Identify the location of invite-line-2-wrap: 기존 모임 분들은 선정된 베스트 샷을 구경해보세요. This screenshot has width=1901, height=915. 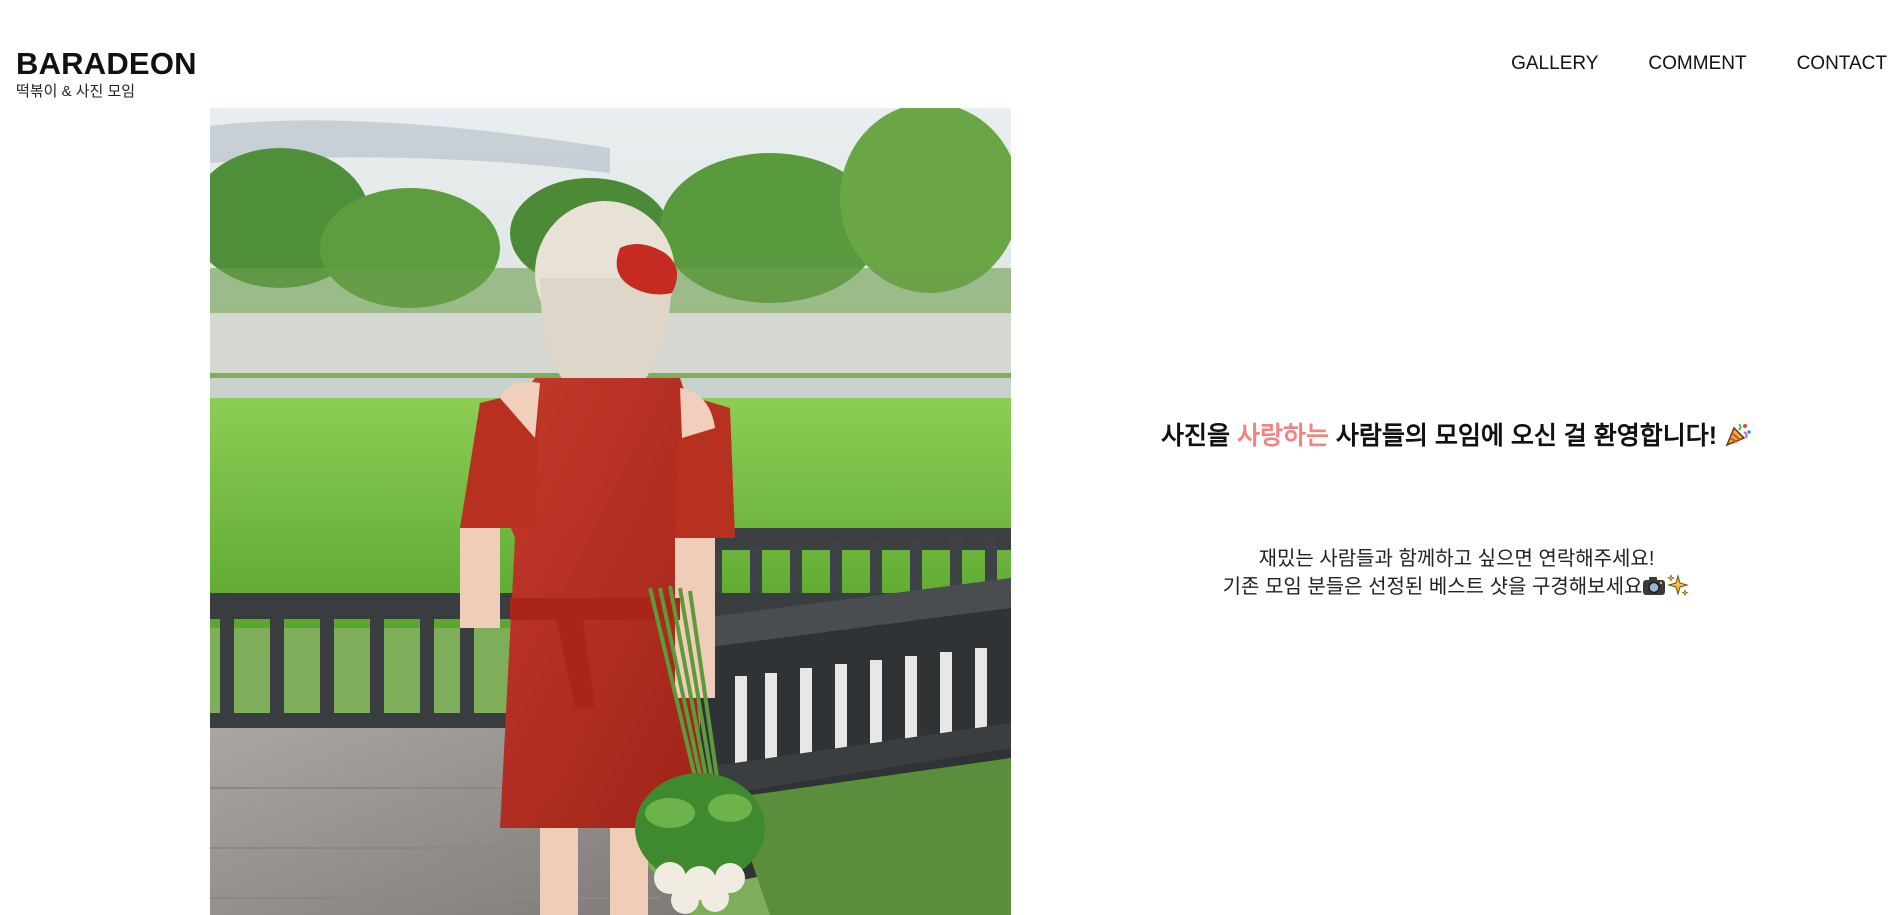
(1456, 589).